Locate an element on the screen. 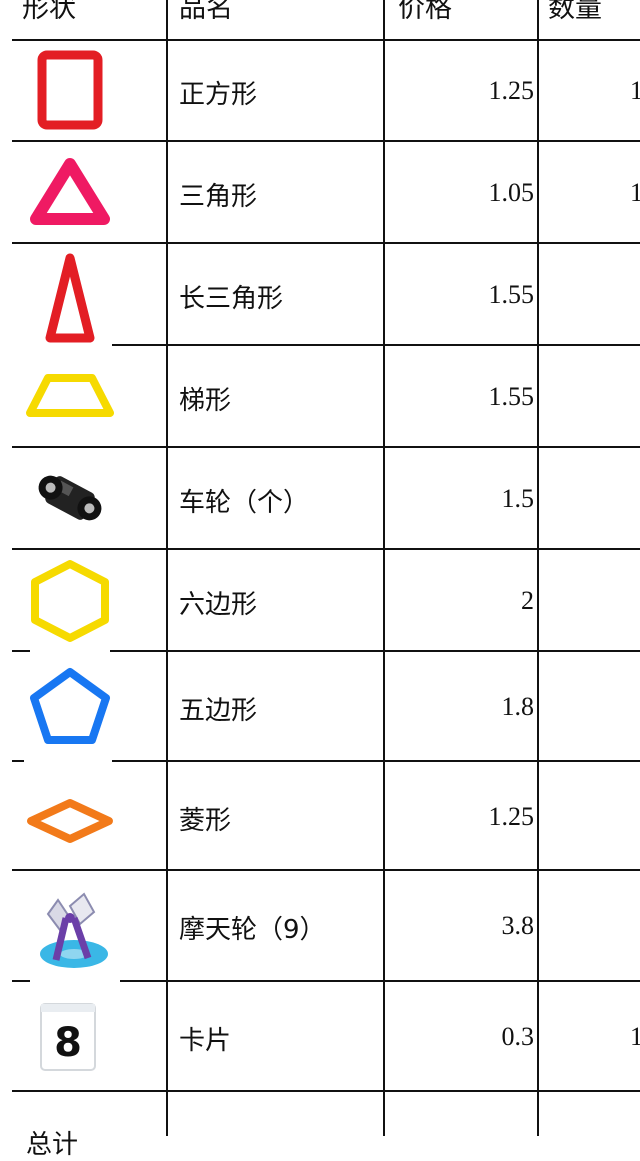  table-row: 六边形 2 is located at coordinates (320, 600).